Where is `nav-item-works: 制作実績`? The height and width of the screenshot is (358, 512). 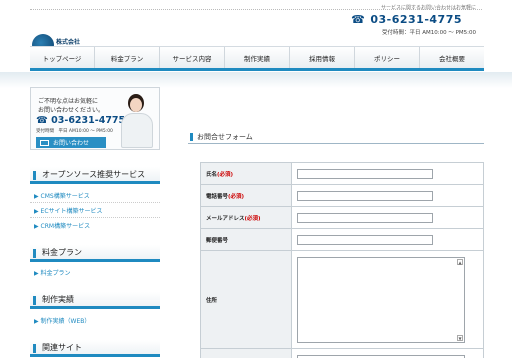
nav-item-works: 制作実績 is located at coordinates (257, 57).